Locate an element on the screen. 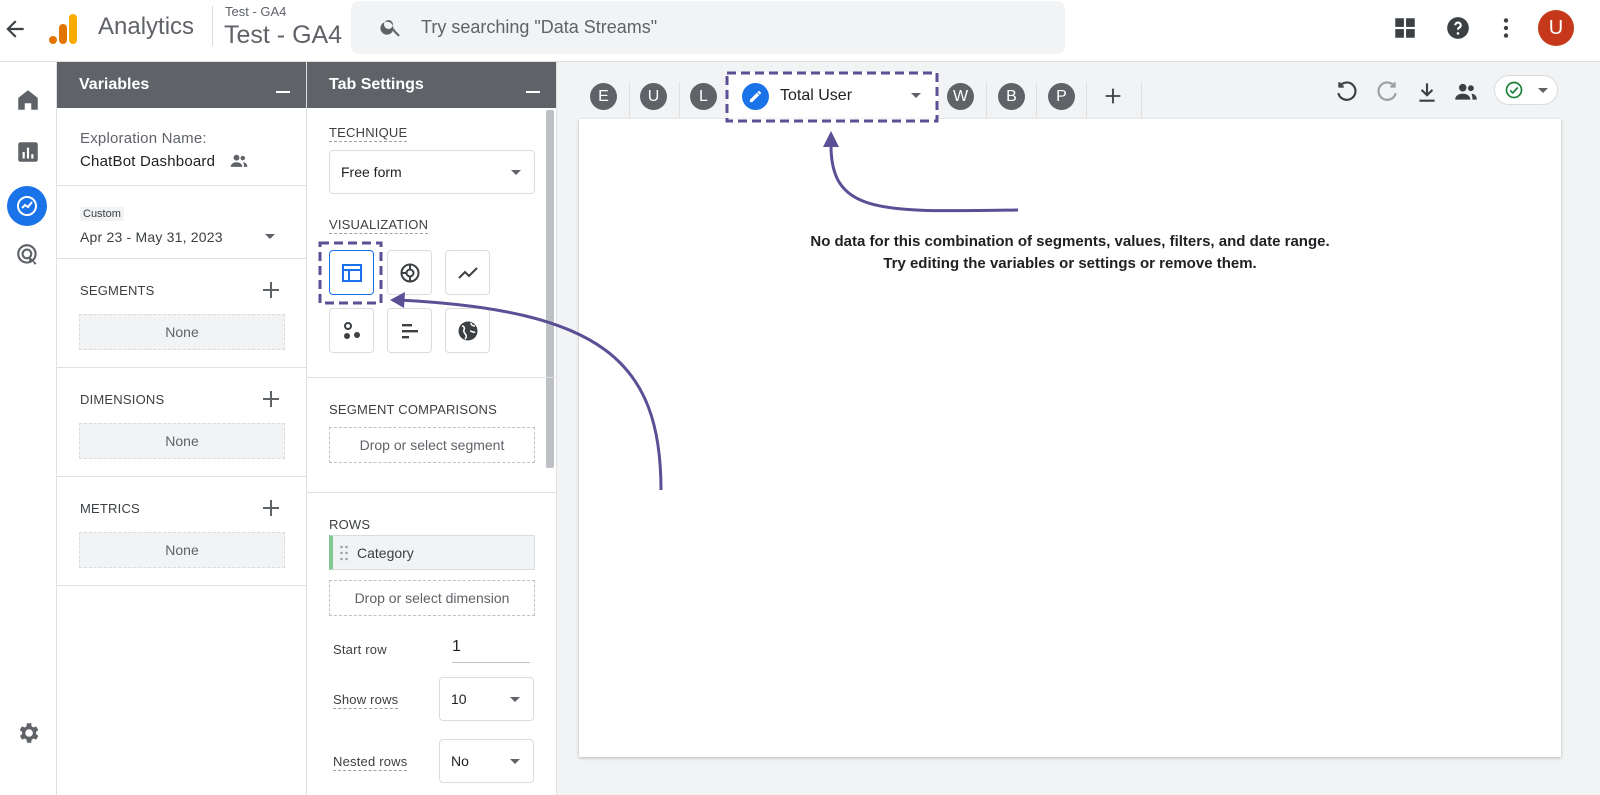  viz-scatter-button is located at coordinates (351, 330).